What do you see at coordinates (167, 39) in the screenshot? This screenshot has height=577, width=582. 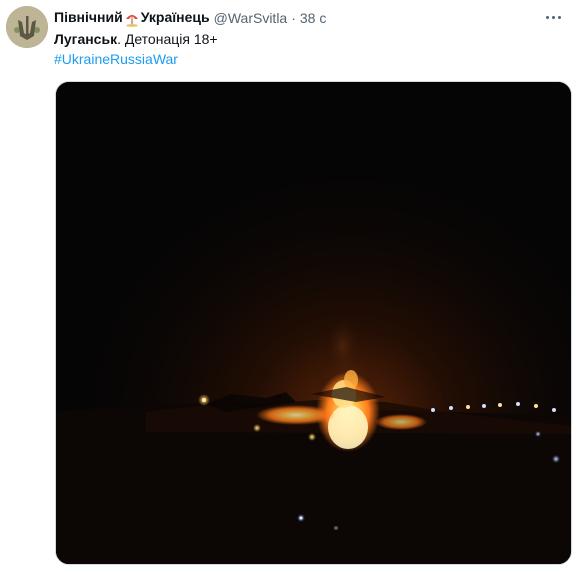 I see `tweet-text-body: . Детонація 18+` at bounding box center [167, 39].